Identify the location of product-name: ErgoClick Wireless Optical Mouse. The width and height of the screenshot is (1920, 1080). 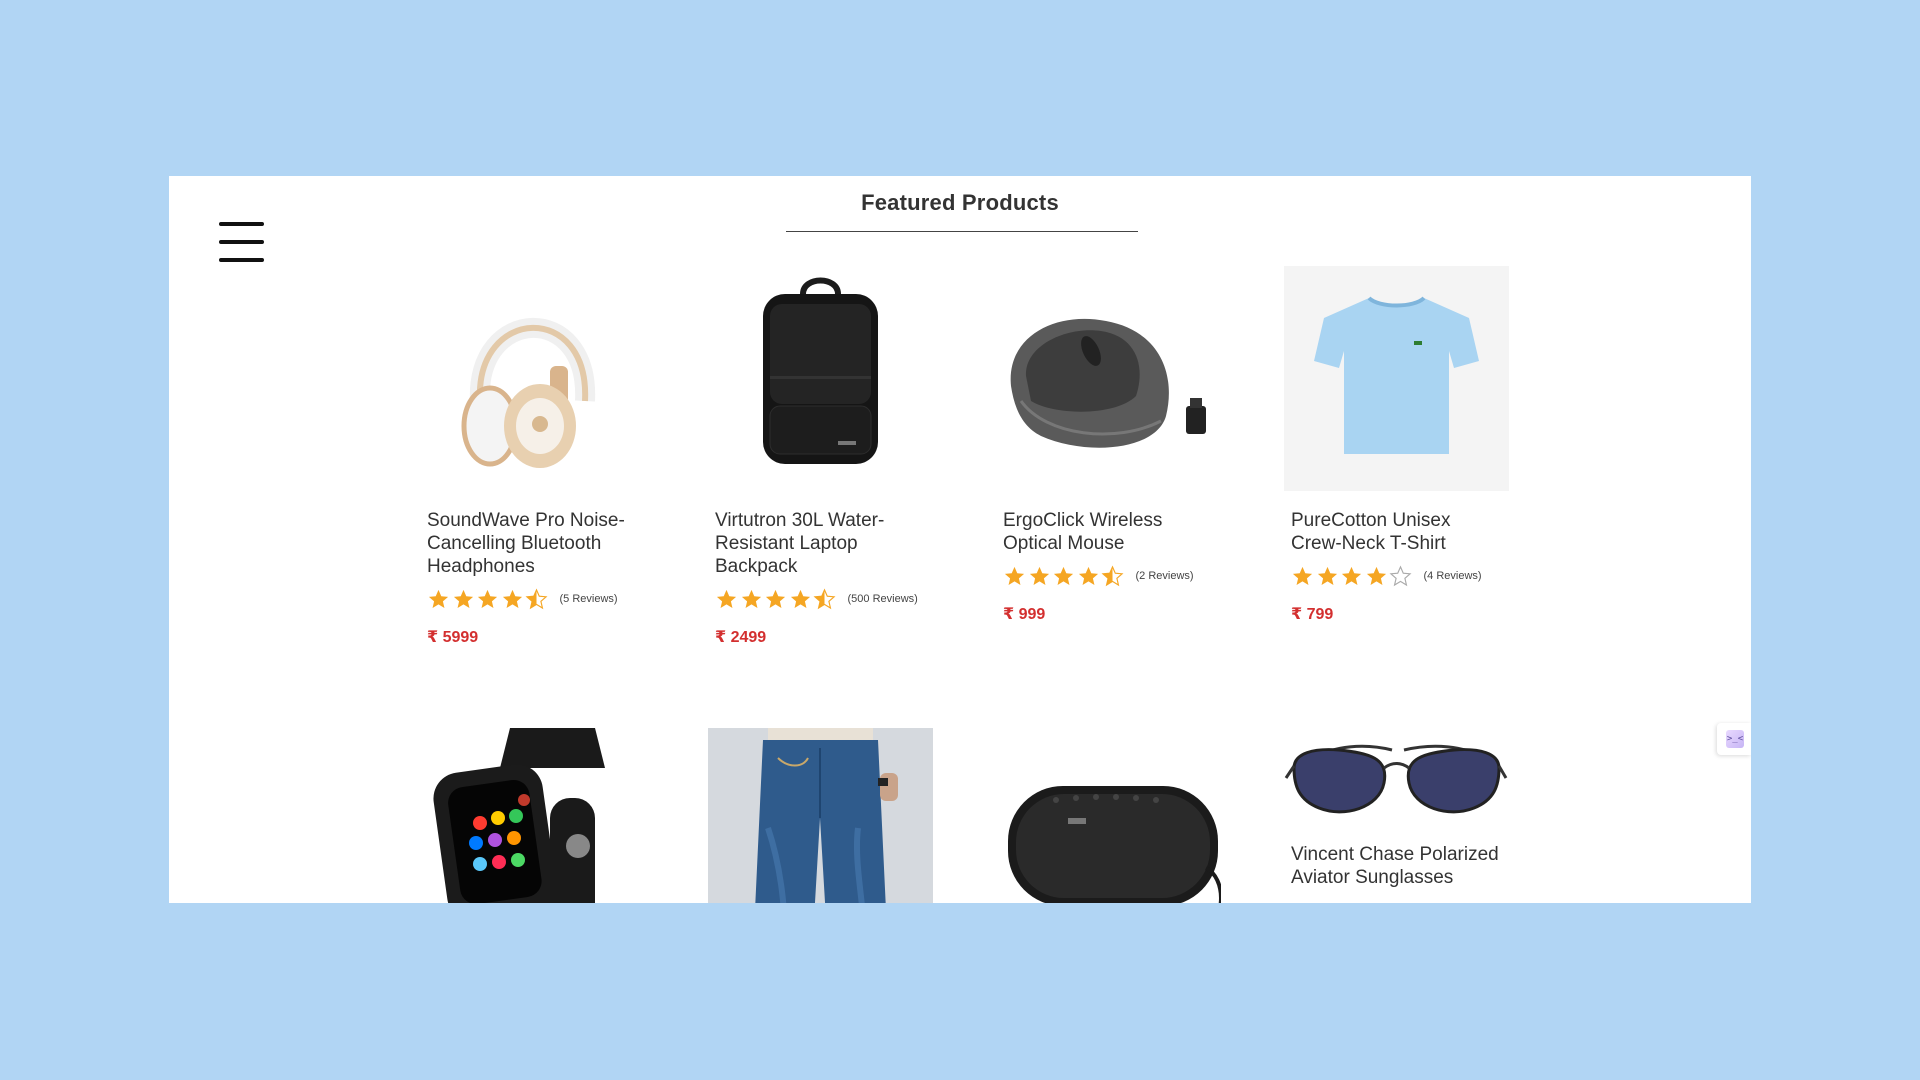
(1110, 532).